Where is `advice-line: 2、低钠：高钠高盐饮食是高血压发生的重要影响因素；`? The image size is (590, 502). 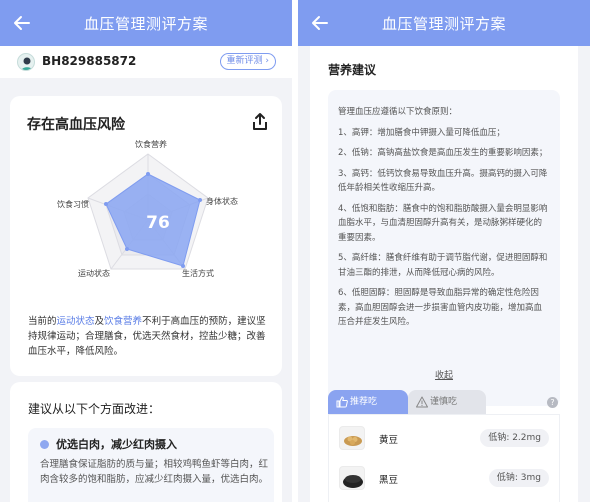
advice-line: 2、低钠：高钠高盐饮食是高血压发生的重要影响因素； is located at coordinates (443, 153).